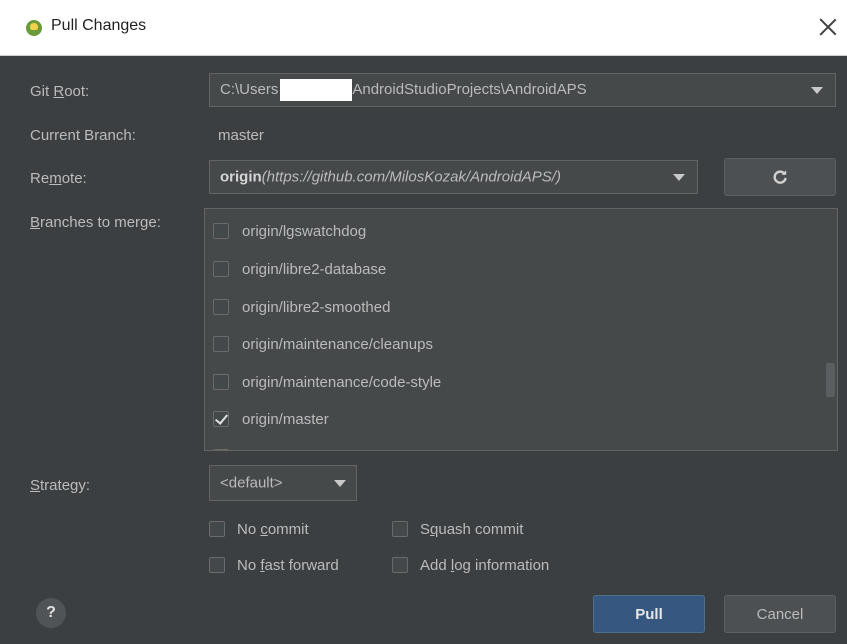 This screenshot has width=847, height=644. Describe the element at coordinates (289, 231) in the screenshot. I see `list-item: origin/lgswatchdog` at that location.